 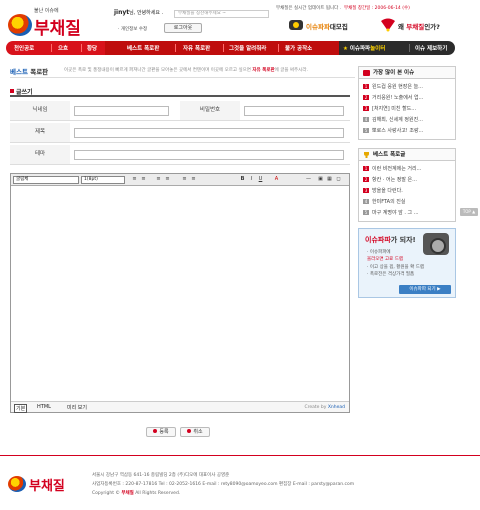 I want to click on footer-divider, so click(x=240, y=455).